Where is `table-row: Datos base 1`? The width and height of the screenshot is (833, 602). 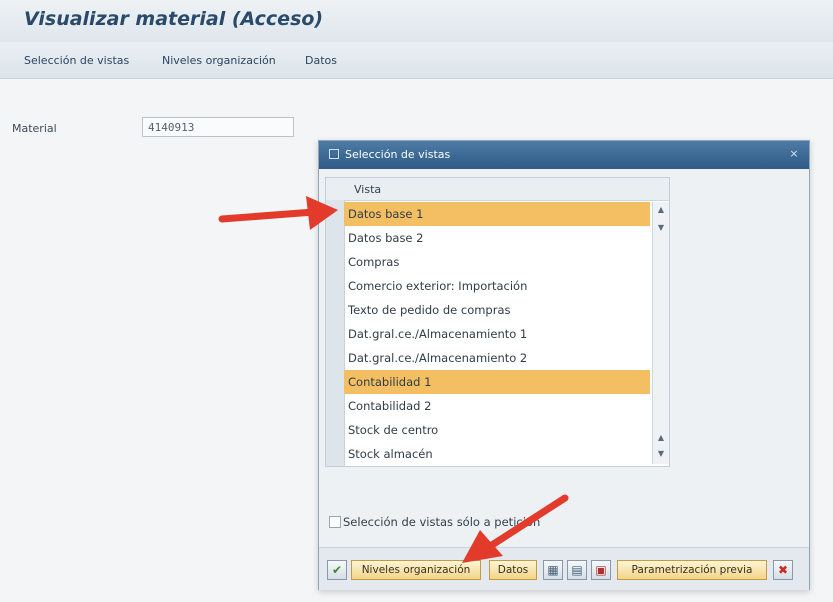 table-row: Datos base 1 is located at coordinates (497, 214).